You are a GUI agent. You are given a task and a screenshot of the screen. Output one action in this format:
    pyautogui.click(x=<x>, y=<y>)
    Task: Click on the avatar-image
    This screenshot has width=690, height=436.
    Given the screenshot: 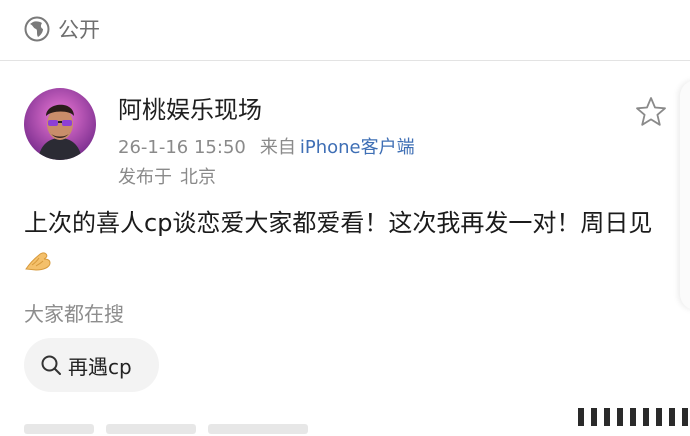 What is the action you would take?
    pyautogui.click(x=60, y=124)
    